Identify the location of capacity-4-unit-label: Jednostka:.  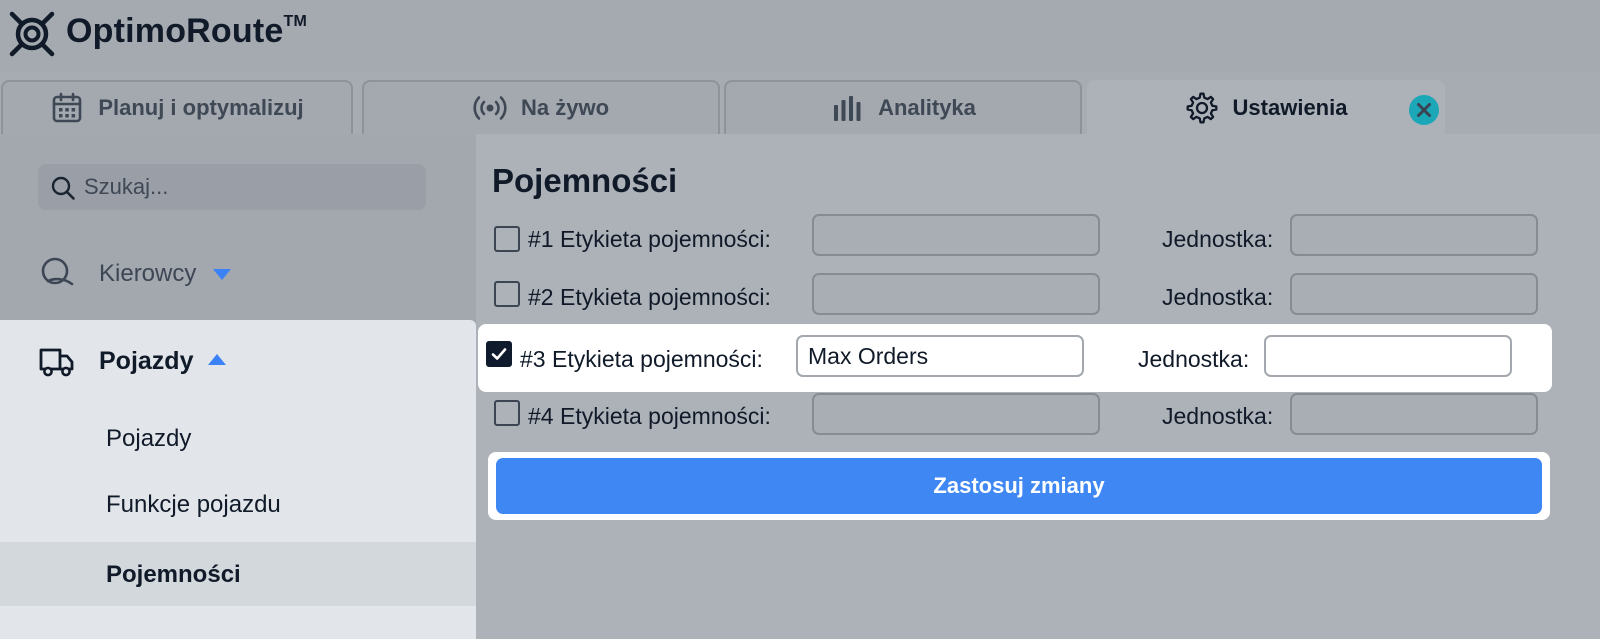
(1218, 416).